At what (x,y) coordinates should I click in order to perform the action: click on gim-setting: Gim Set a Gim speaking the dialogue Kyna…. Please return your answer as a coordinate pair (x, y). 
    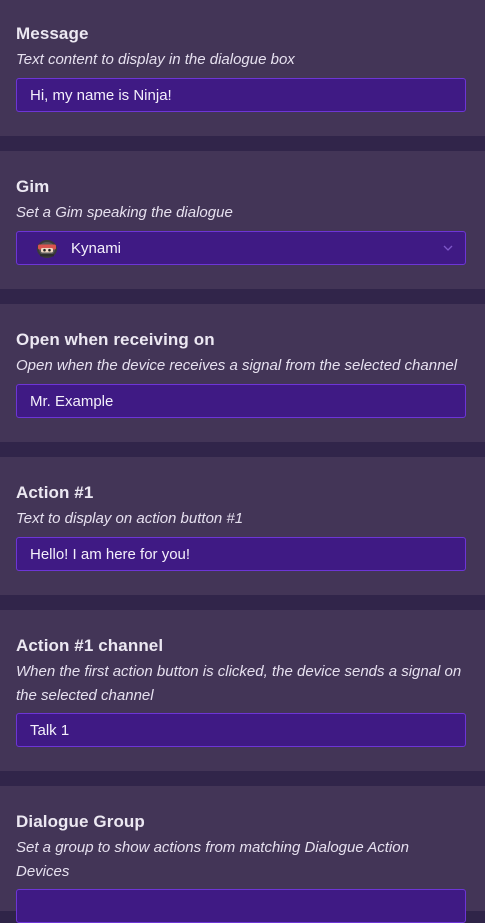
    Looking at the image, I should click on (242, 220).